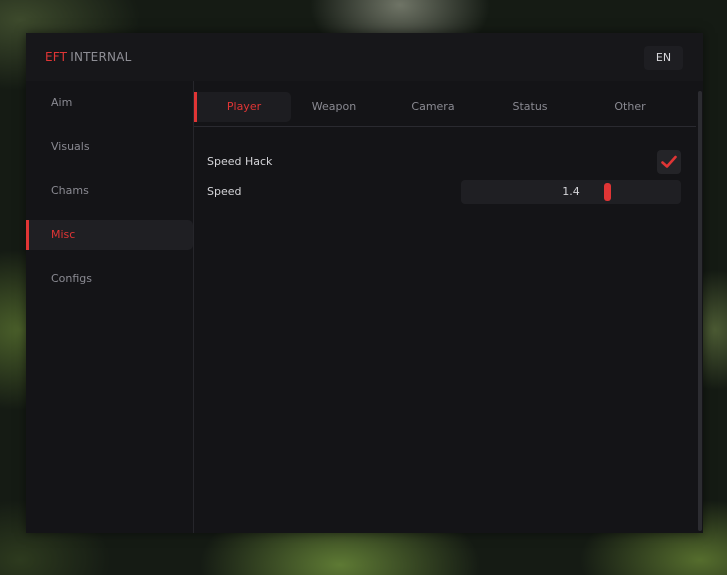 The height and width of the screenshot is (575, 727). What do you see at coordinates (240, 161) in the screenshot?
I see `speed-hack-label: Speed Hack` at bounding box center [240, 161].